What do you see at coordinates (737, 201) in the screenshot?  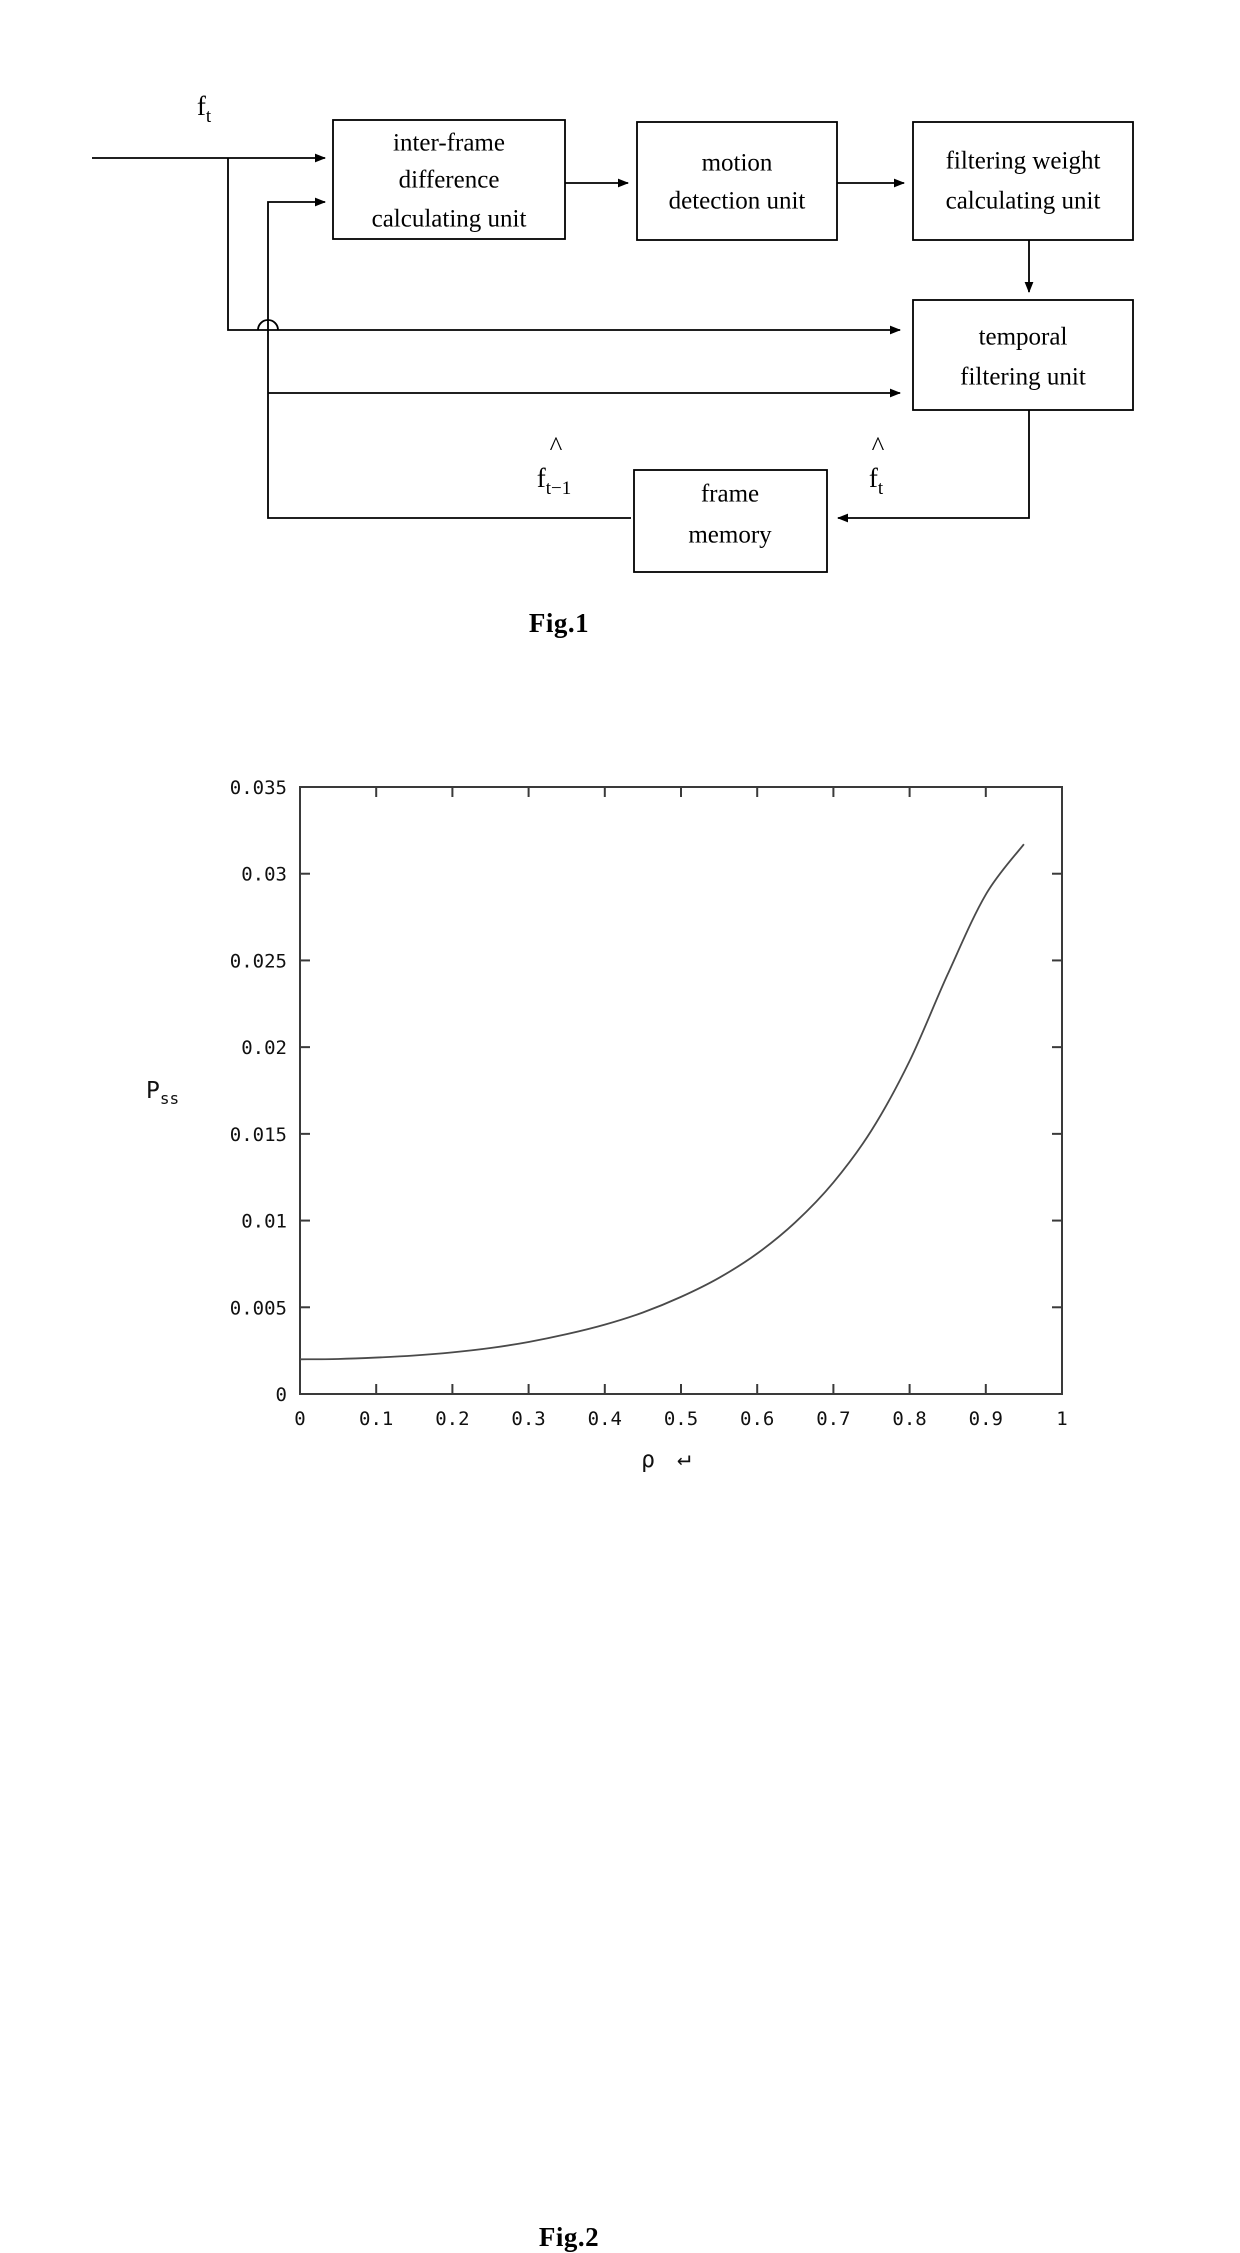 I see `svg-text: detection unit` at bounding box center [737, 201].